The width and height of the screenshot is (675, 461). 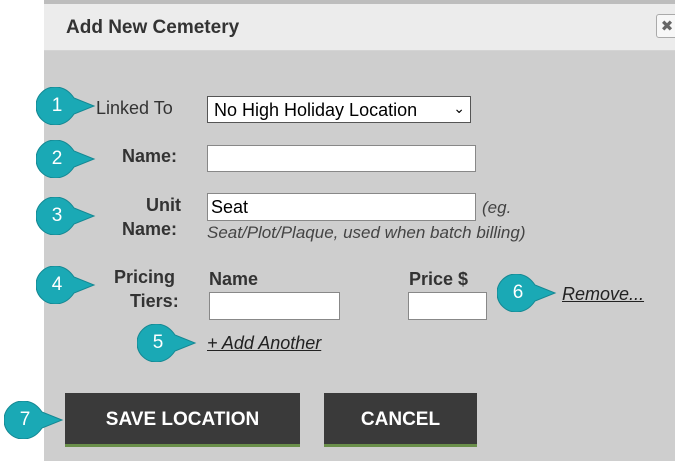 What do you see at coordinates (182, 420) in the screenshot?
I see `save-location-button: SAVE LOCATION` at bounding box center [182, 420].